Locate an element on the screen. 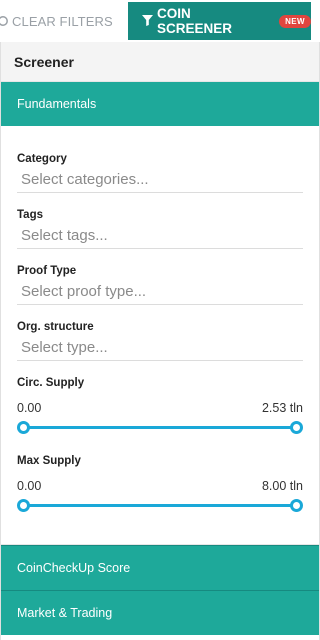  org-structure-label: Org. structure is located at coordinates (55, 327).